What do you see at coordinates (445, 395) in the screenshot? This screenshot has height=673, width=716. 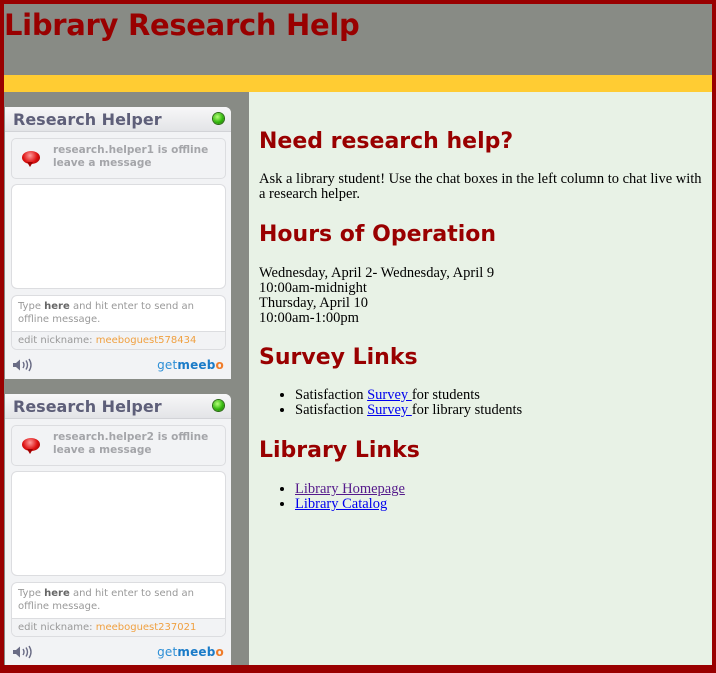 I see `survey-item-text: for students` at bounding box center [445, 395].